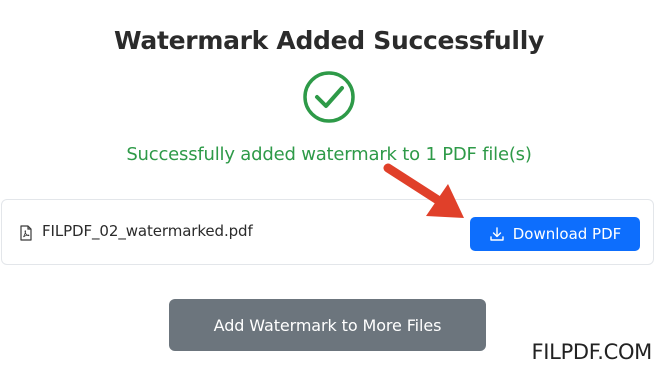  What do you see at coordinates (327, 325) in the screenshot?
I see `add-watermark-more-files-button: Add Watermark to More Files` at bounding box center [327, 325].